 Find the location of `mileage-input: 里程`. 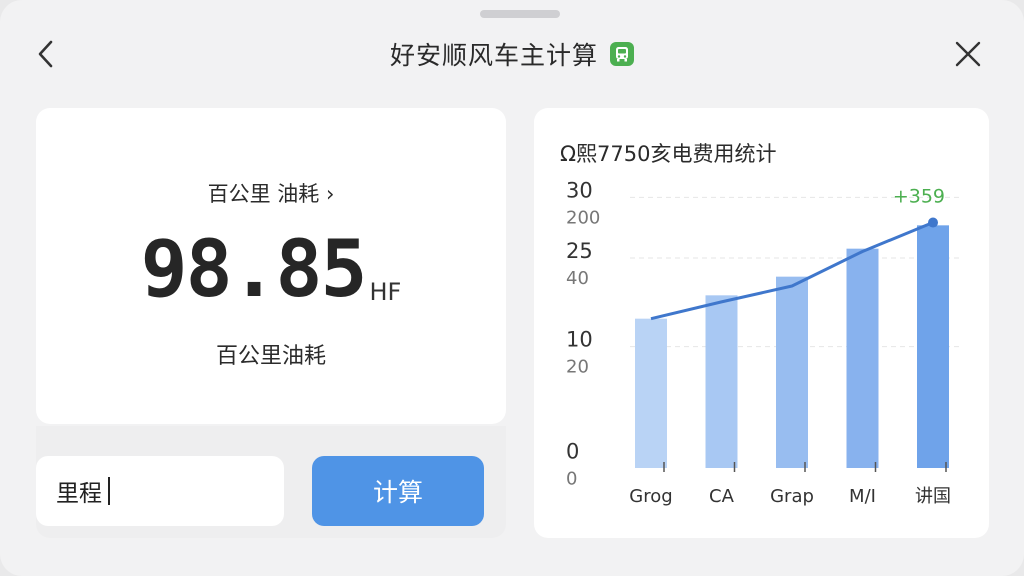

mileage-input: 里程 is located at coordinates (160, 491).